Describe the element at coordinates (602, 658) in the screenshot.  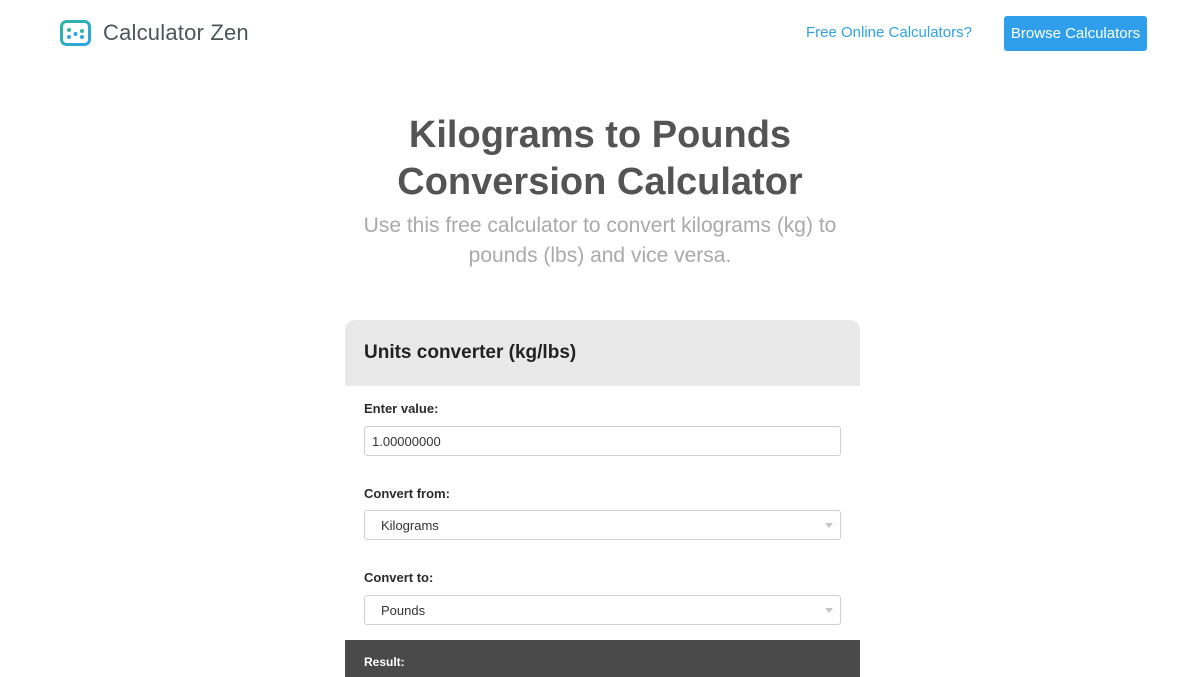
I see `result-bar: Result:` at that location.